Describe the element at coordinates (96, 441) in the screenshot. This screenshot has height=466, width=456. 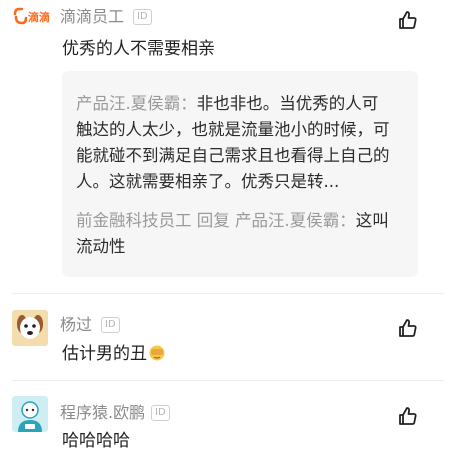
I see `comment-text: 哈哈哈哈` at that location.